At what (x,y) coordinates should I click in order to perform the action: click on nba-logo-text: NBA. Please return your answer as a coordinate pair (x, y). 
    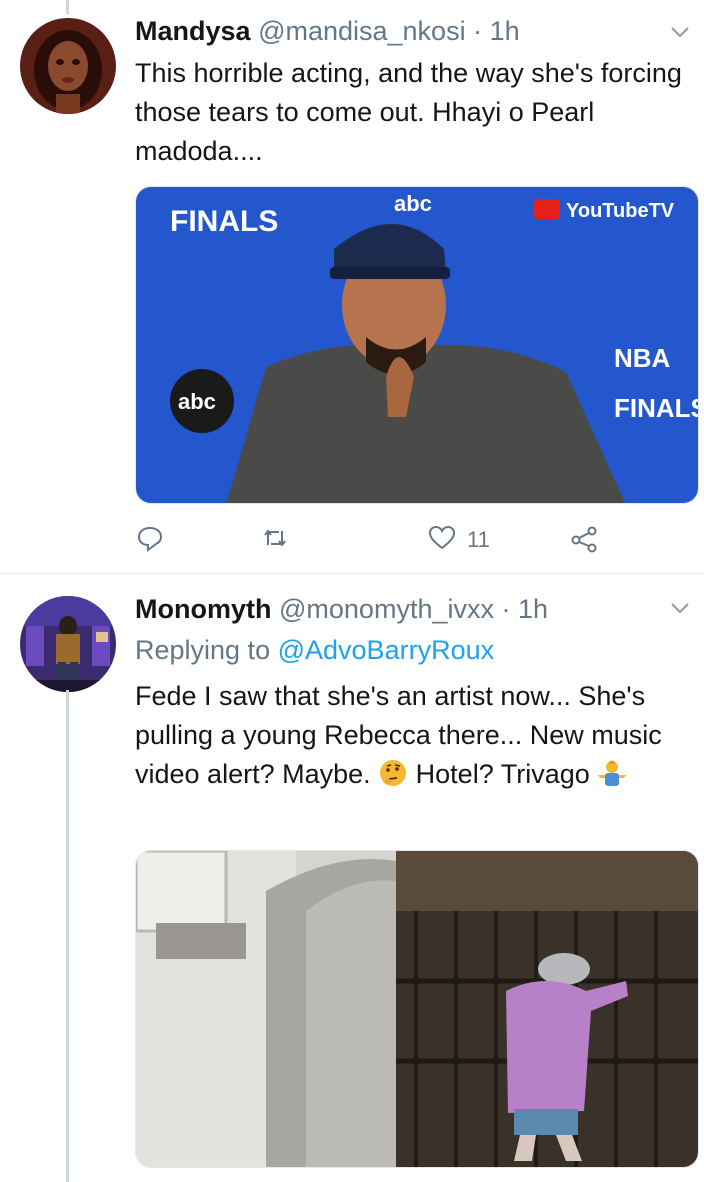
    Looking at the image, I should click on (642, 358).